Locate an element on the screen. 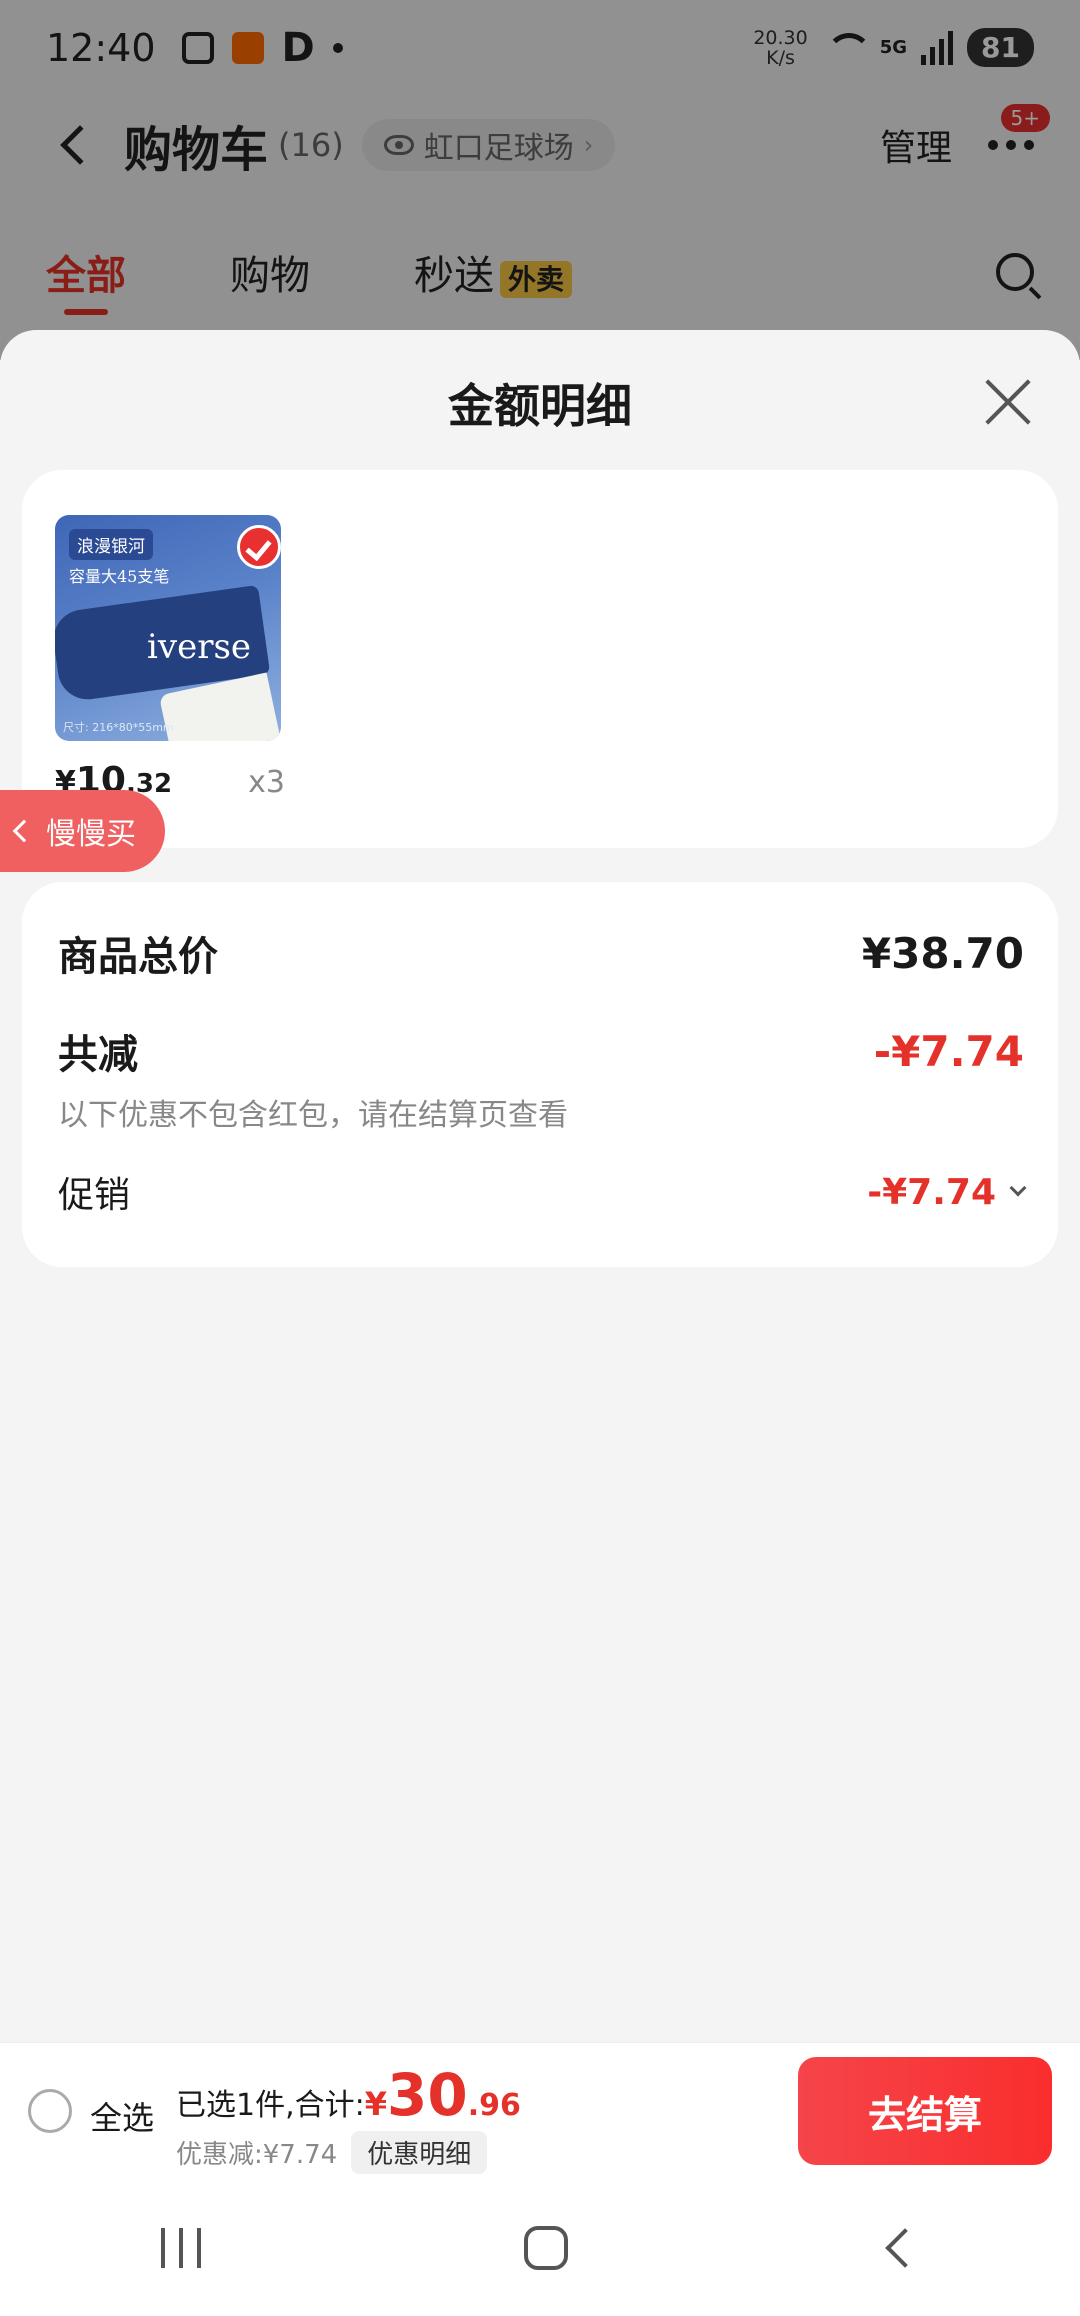  thumb-size: 尺寸: 216*80*55mm is located at coordinates (118, 727).